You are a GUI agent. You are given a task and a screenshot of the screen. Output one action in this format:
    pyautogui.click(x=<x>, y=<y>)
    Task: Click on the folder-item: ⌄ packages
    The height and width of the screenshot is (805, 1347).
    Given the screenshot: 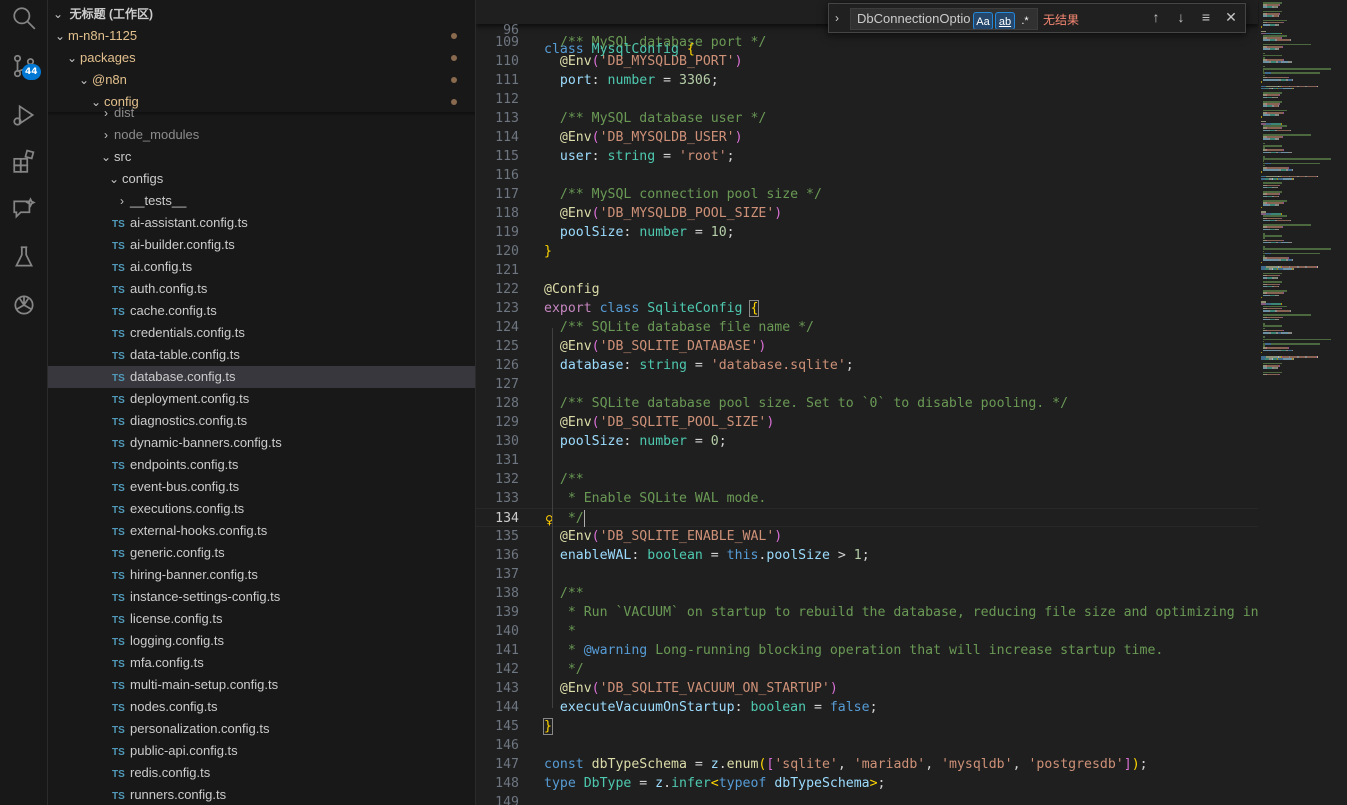 What is the action you would take?
    pyautogui.click(x=261, y=58)
    